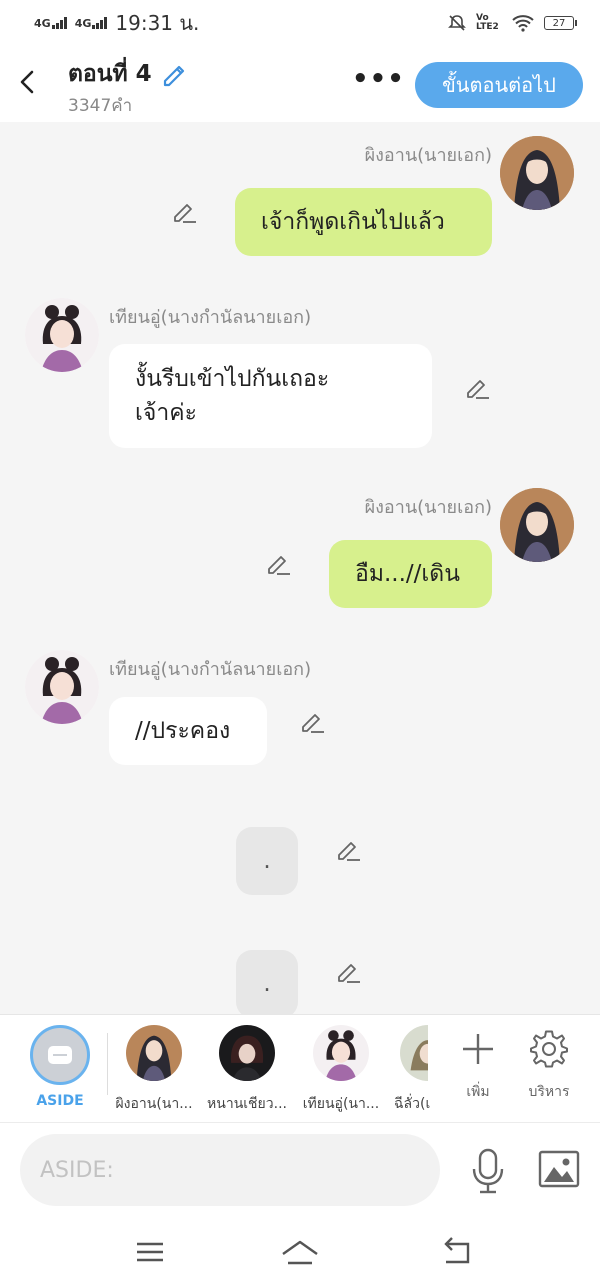 The height and width of the screenshot is (1287, 600). What do you see at coordinates (378, 81) in the screenshot?
I see `more-options-button: •••` at bounding box center [378, 81].